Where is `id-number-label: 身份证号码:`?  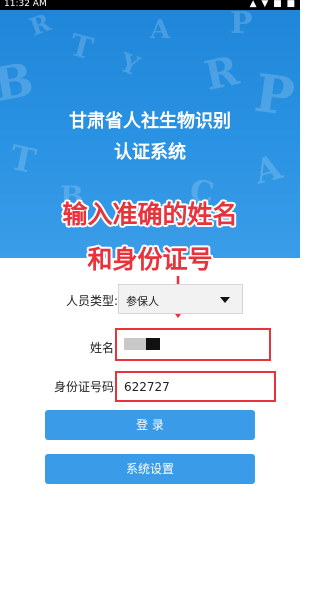 id-number-label: 身份证号码: is located at coordinates (85, 387).